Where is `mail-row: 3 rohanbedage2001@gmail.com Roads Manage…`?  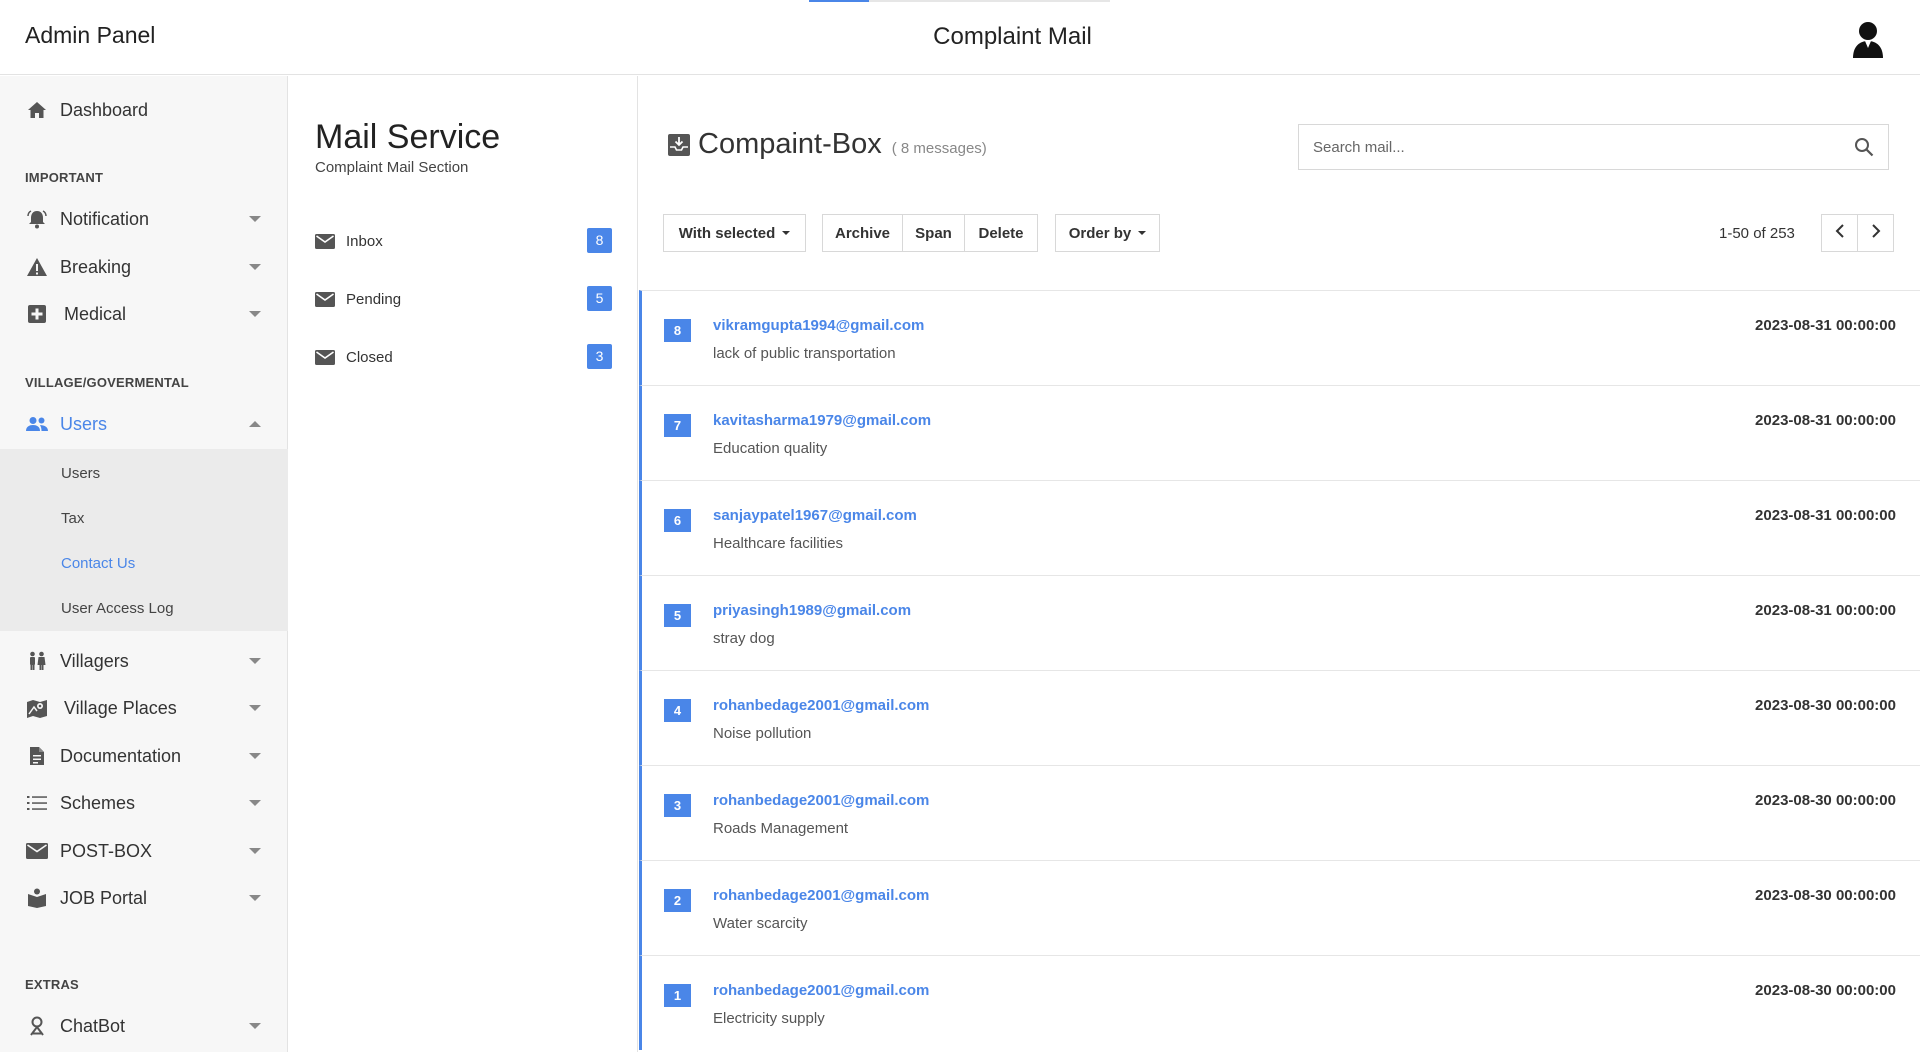
mail-row: 3 rohanbedage2001@gmail.com Roads Manage… is located at coordinates (1279, 812).